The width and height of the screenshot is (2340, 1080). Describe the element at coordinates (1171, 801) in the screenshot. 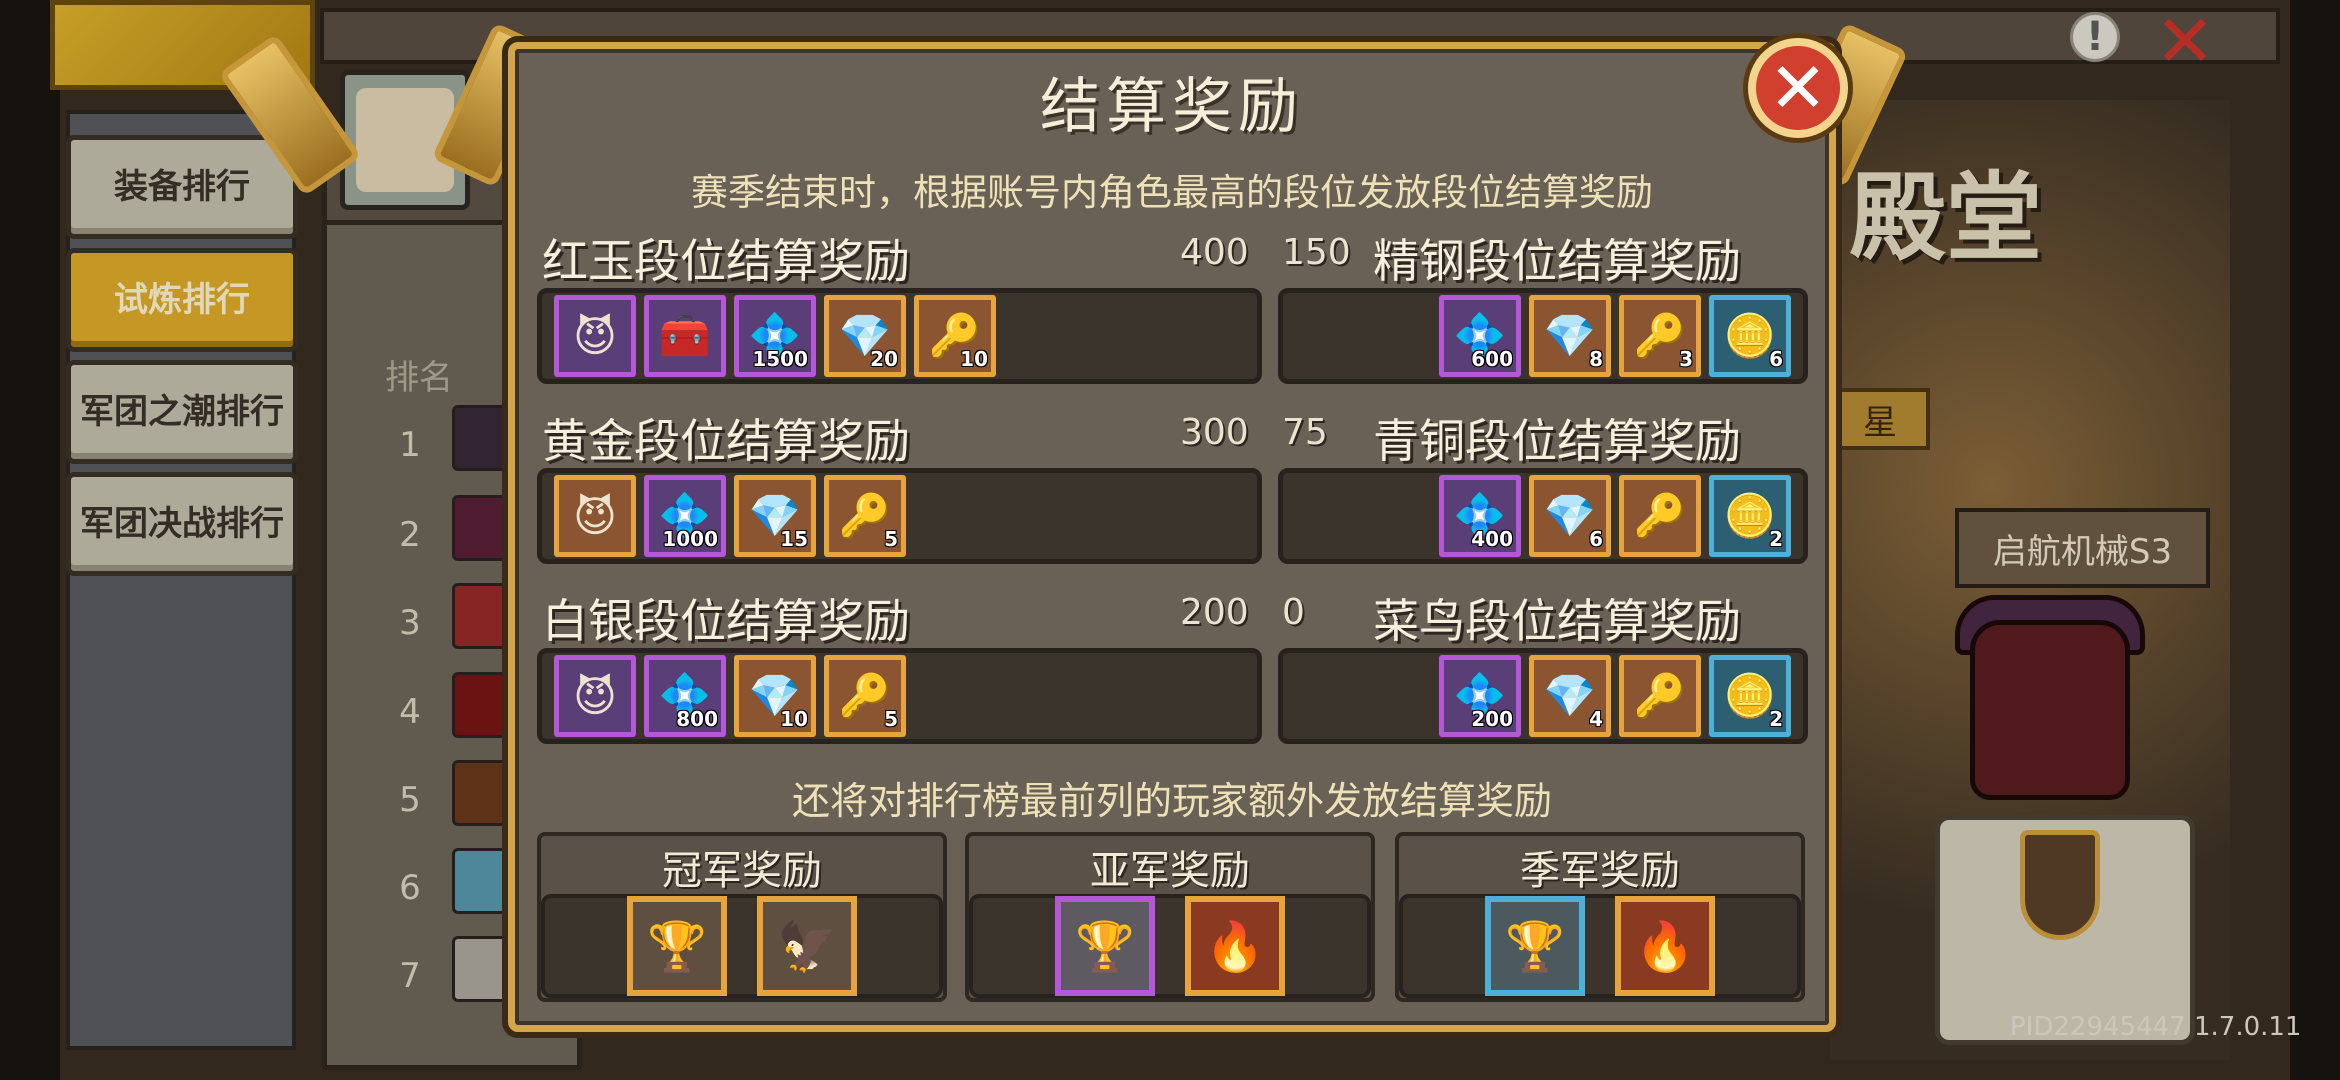

I see `top-ranking-note: 还将对排行榜最前列的玩家额外发放结算奖励` at that location.